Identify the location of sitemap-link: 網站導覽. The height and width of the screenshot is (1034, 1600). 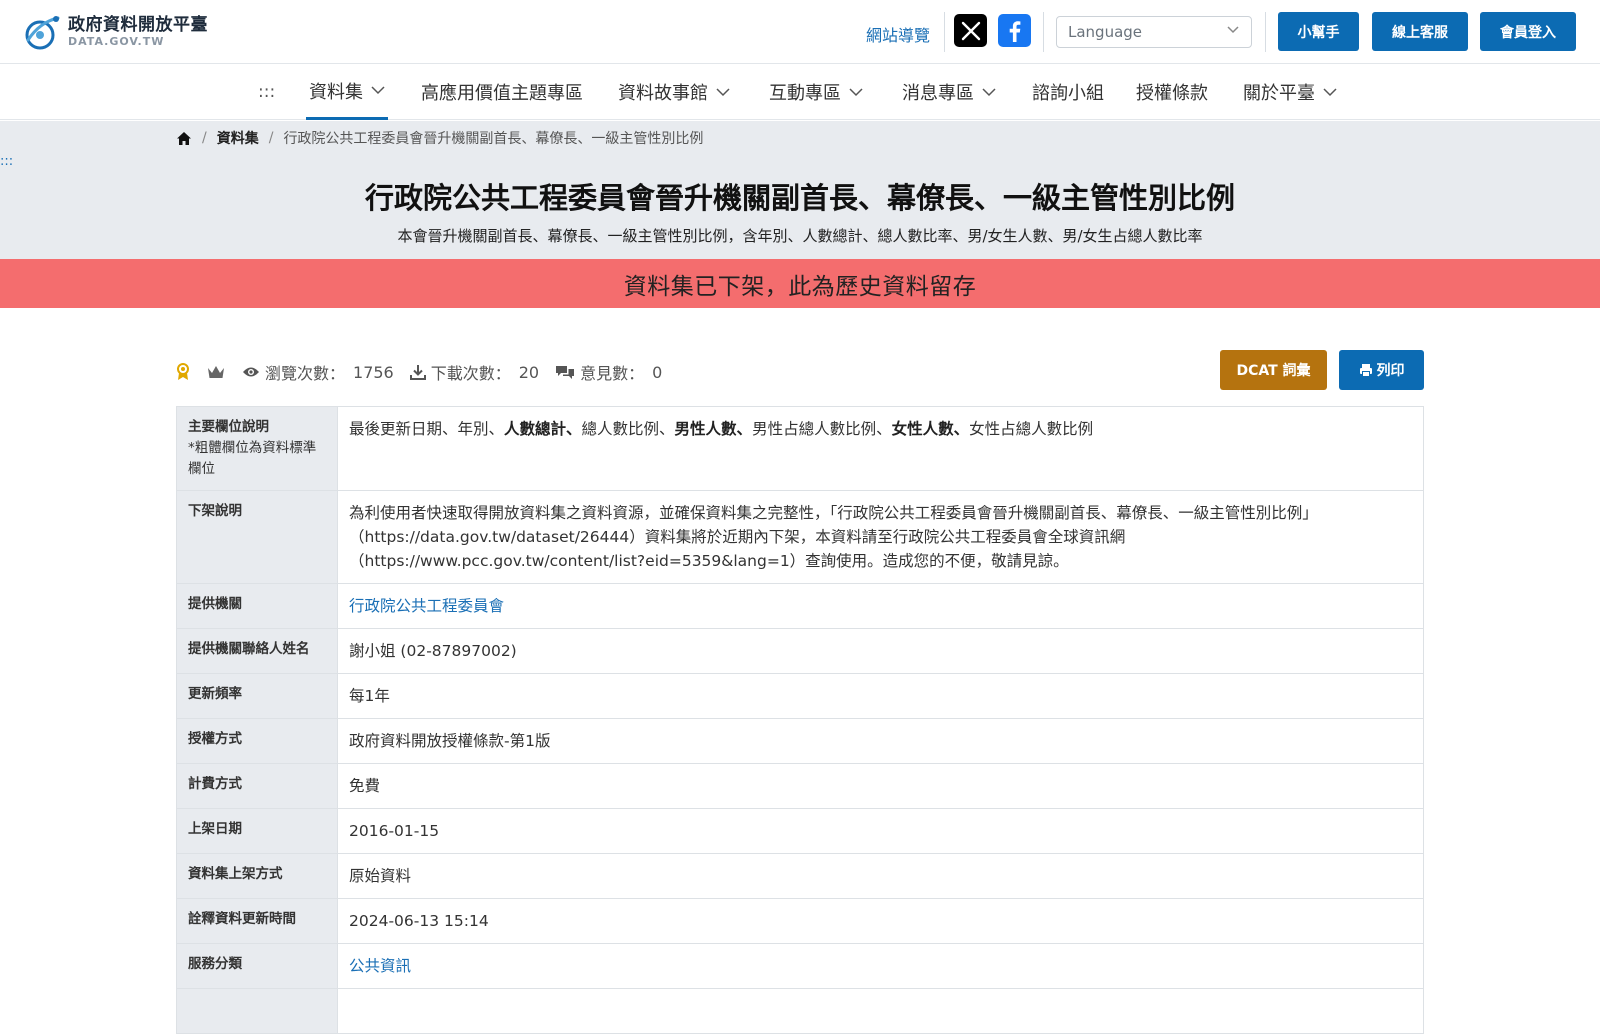
(898, 34).